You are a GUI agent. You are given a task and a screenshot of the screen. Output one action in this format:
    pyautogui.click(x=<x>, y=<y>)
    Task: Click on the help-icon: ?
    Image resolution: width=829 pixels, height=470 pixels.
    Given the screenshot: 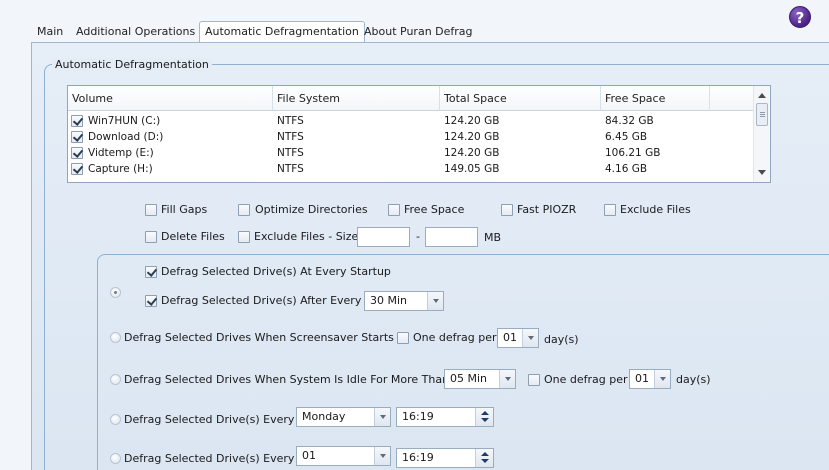 What is the action you would take?
    pyautogui.click(x=800, y=17)
    